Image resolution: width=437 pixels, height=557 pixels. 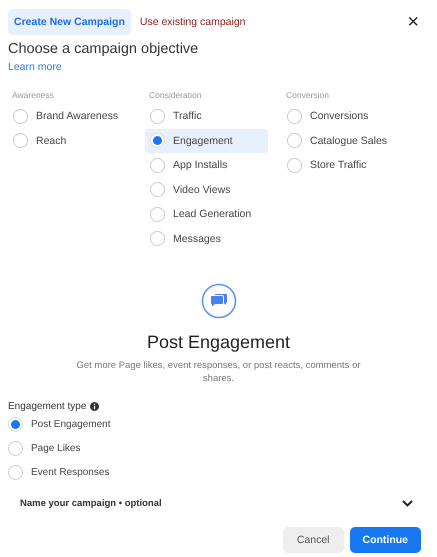 What do you see at coordinates (407, 503) in the screenshot?
I see `chevron-icon` at bounding box center [407, 503].